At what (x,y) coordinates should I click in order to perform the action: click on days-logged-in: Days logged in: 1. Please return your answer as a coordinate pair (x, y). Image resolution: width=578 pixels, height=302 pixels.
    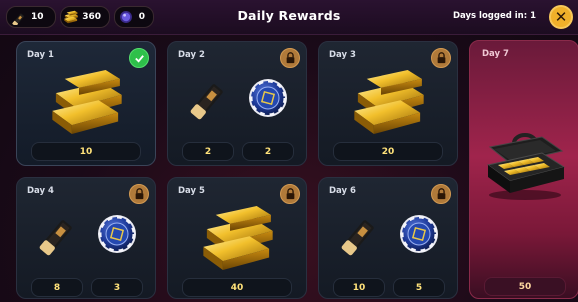
    Looking at the image, I should click on (494, 16).